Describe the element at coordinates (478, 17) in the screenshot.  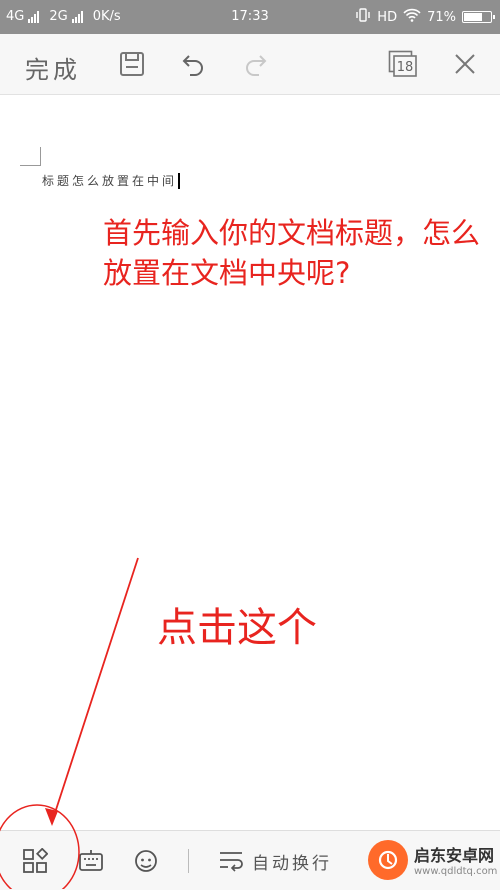
I see `battery-icon` at that location.